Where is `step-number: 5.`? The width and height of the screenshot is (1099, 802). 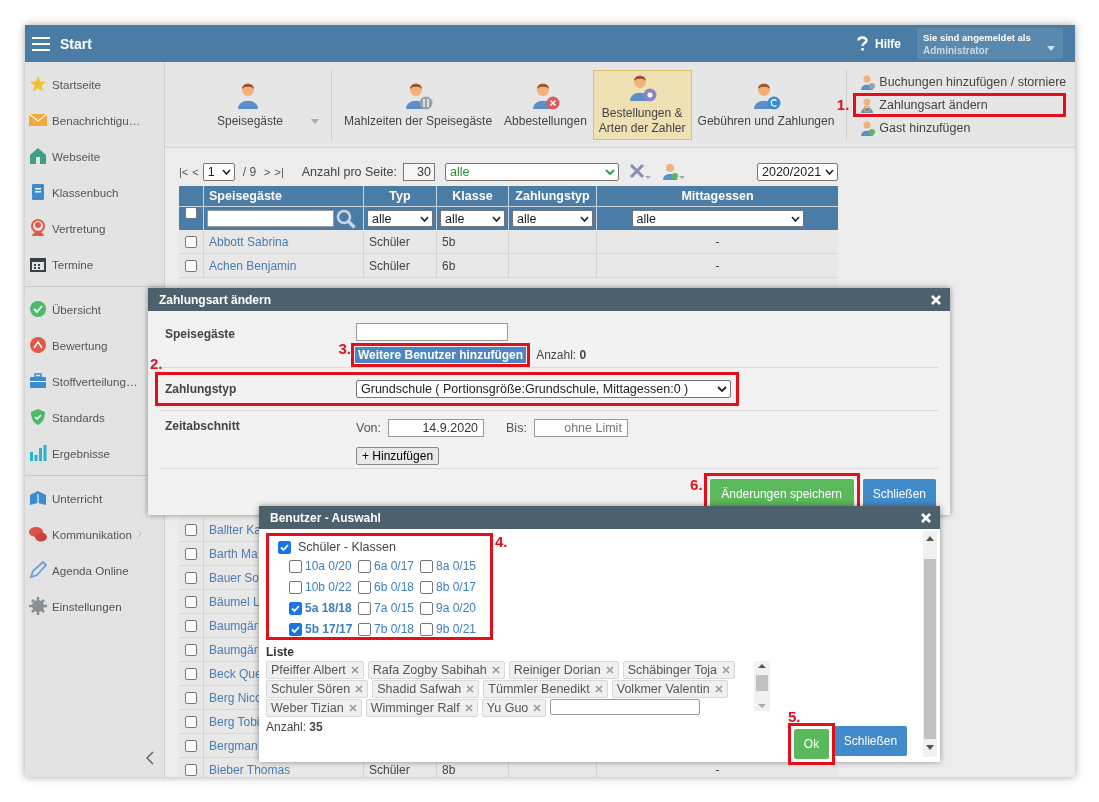
step-number: 5. is located at coordinates (794, 716).